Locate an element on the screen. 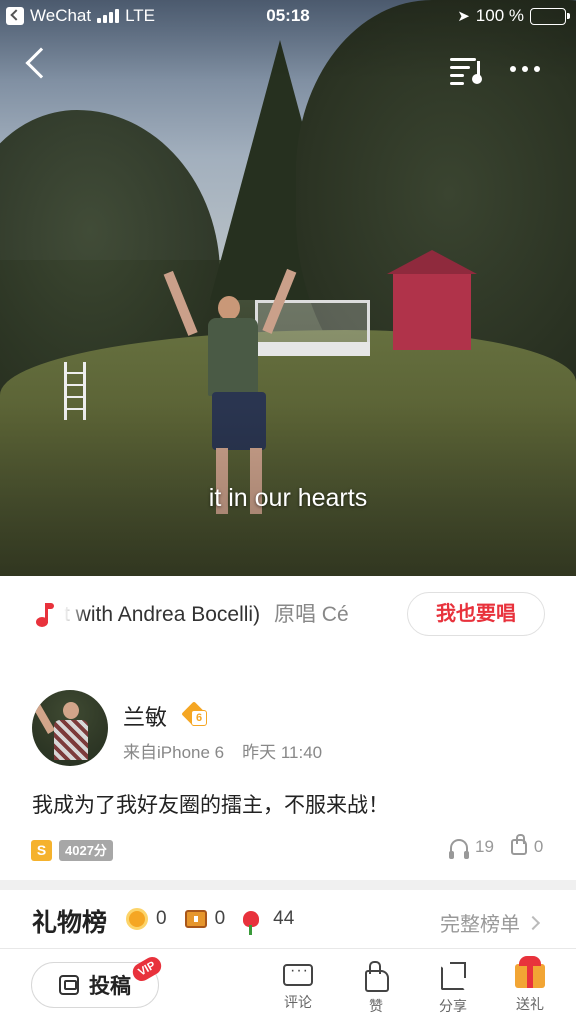 The width and height of the screenshot is (576, 1024). status-right: ➤ 100 % is located at coordinates (513, 16).